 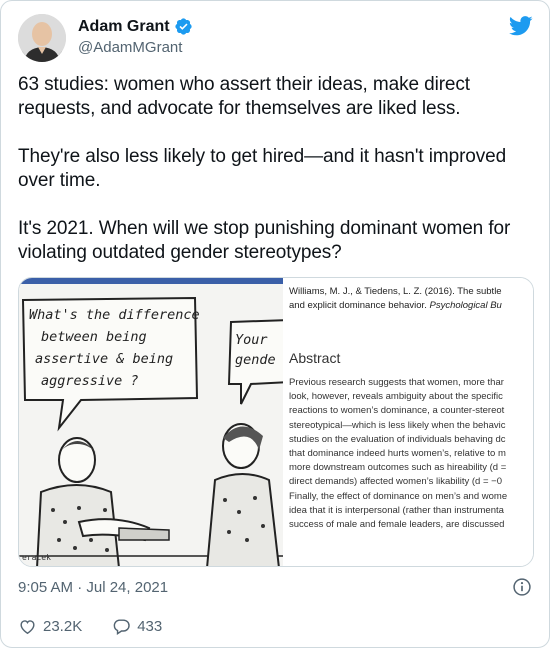 What do you see at coordinates (183, 26) in the screenshot?
I see `verified-badge-icon` at bounding box center [183, 26].